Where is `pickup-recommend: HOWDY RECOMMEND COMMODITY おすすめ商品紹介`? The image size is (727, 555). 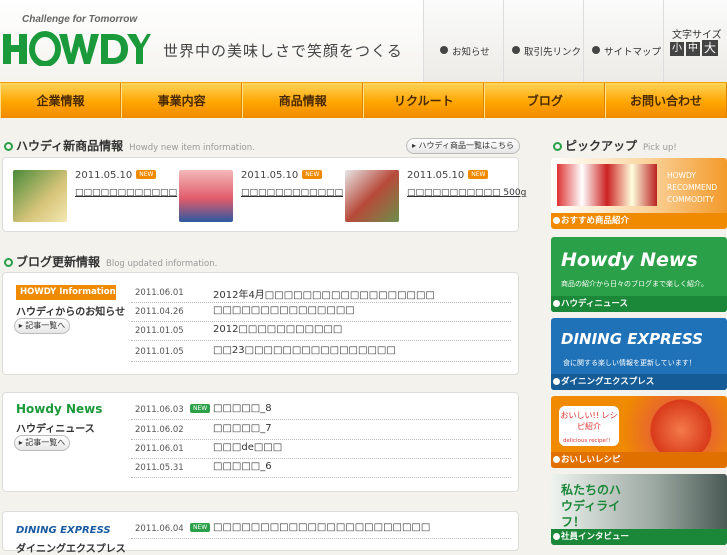
pickup-recommend: HOWDY RECOMMEND COMMODITY おすすめ商品紹介 is located at coordinates (639, 193).